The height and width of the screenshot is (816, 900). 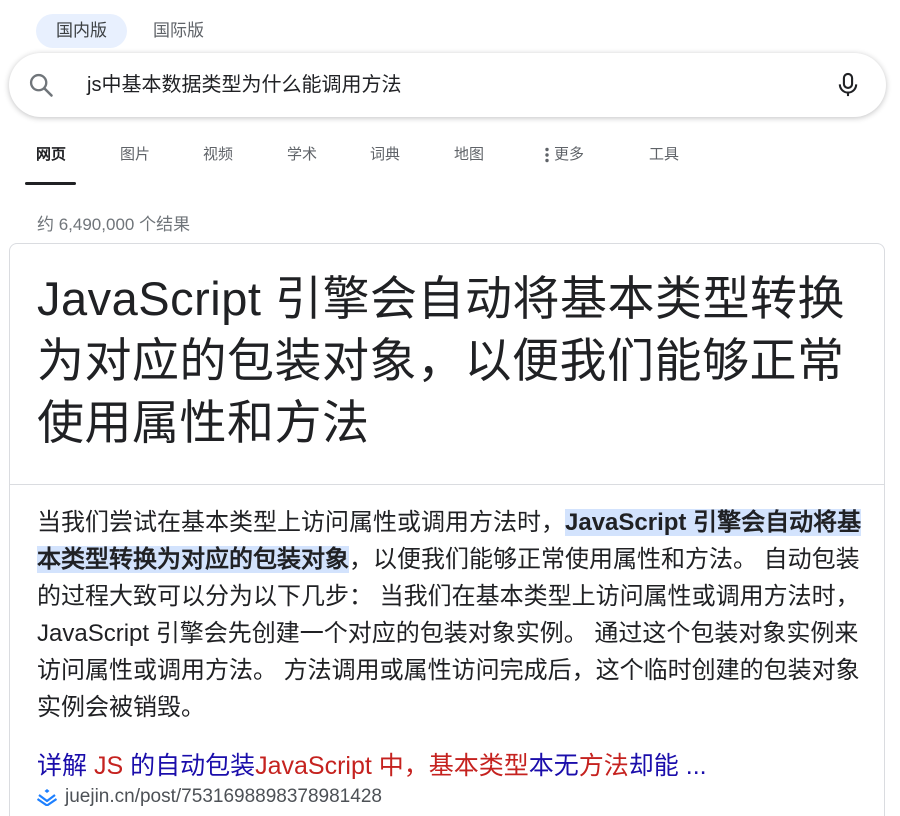 What do you see at coordinates (447, 85) in the screenshot?
I see `search-box: js中基本数据类型为什么能调用方法` at bounding box center [447, 85].